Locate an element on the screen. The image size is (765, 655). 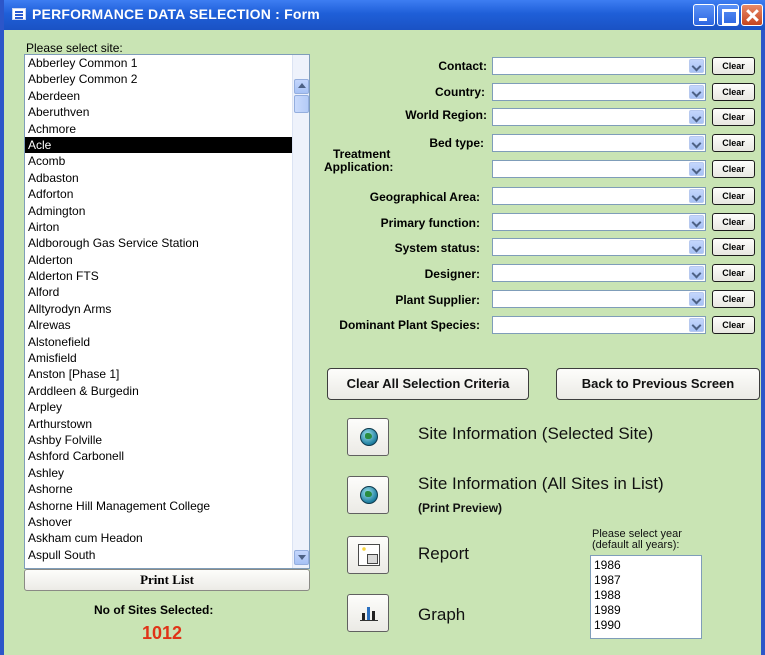
site-list-item: Abberley Common 1 is located at coordinates (158, 63).